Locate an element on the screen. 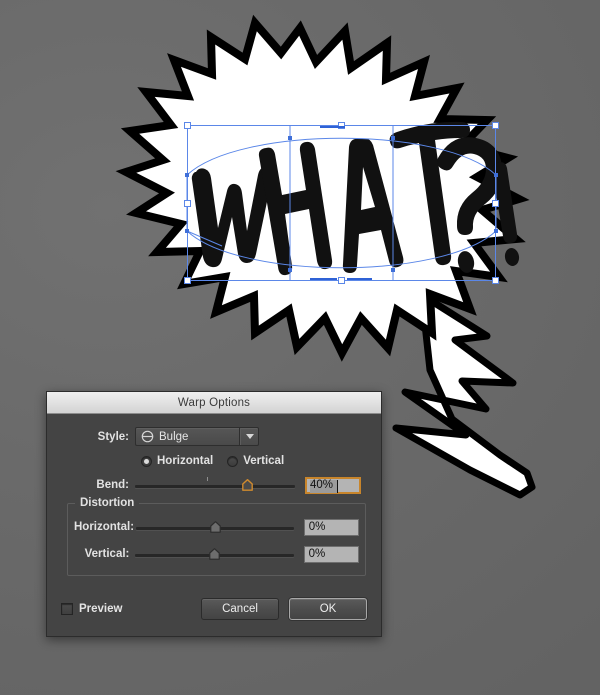 The image size is (600, 695). bend-slider is located at coordinates (215, 485).